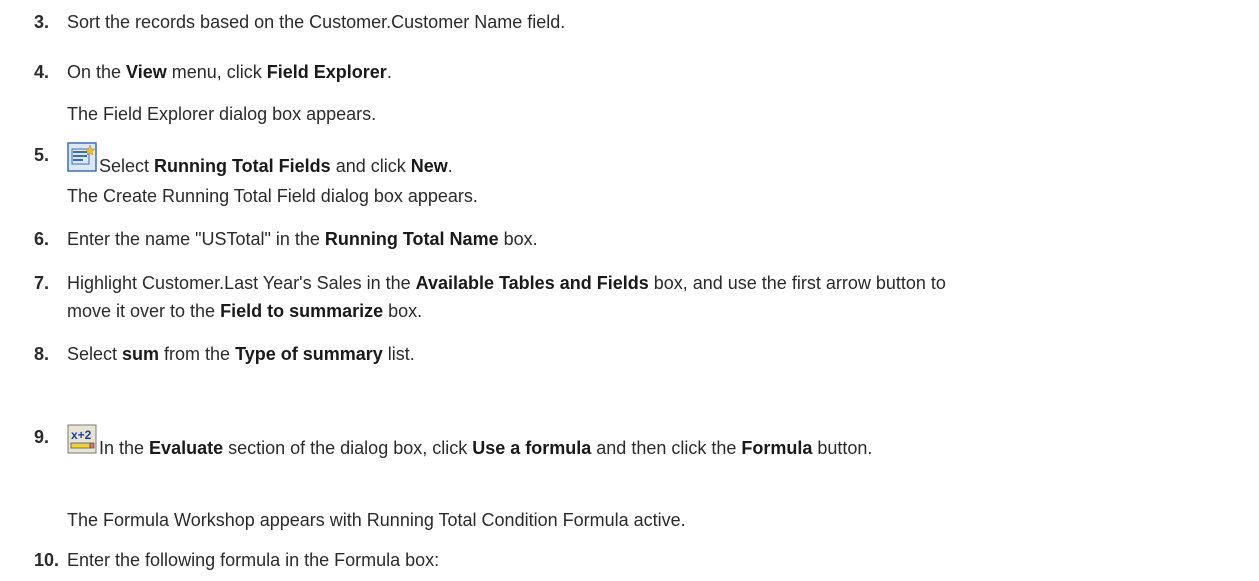  What do you see at coordinates (398, 354) in the screenshot?
I see `text-run: list.` at bounding box center [398, 354].